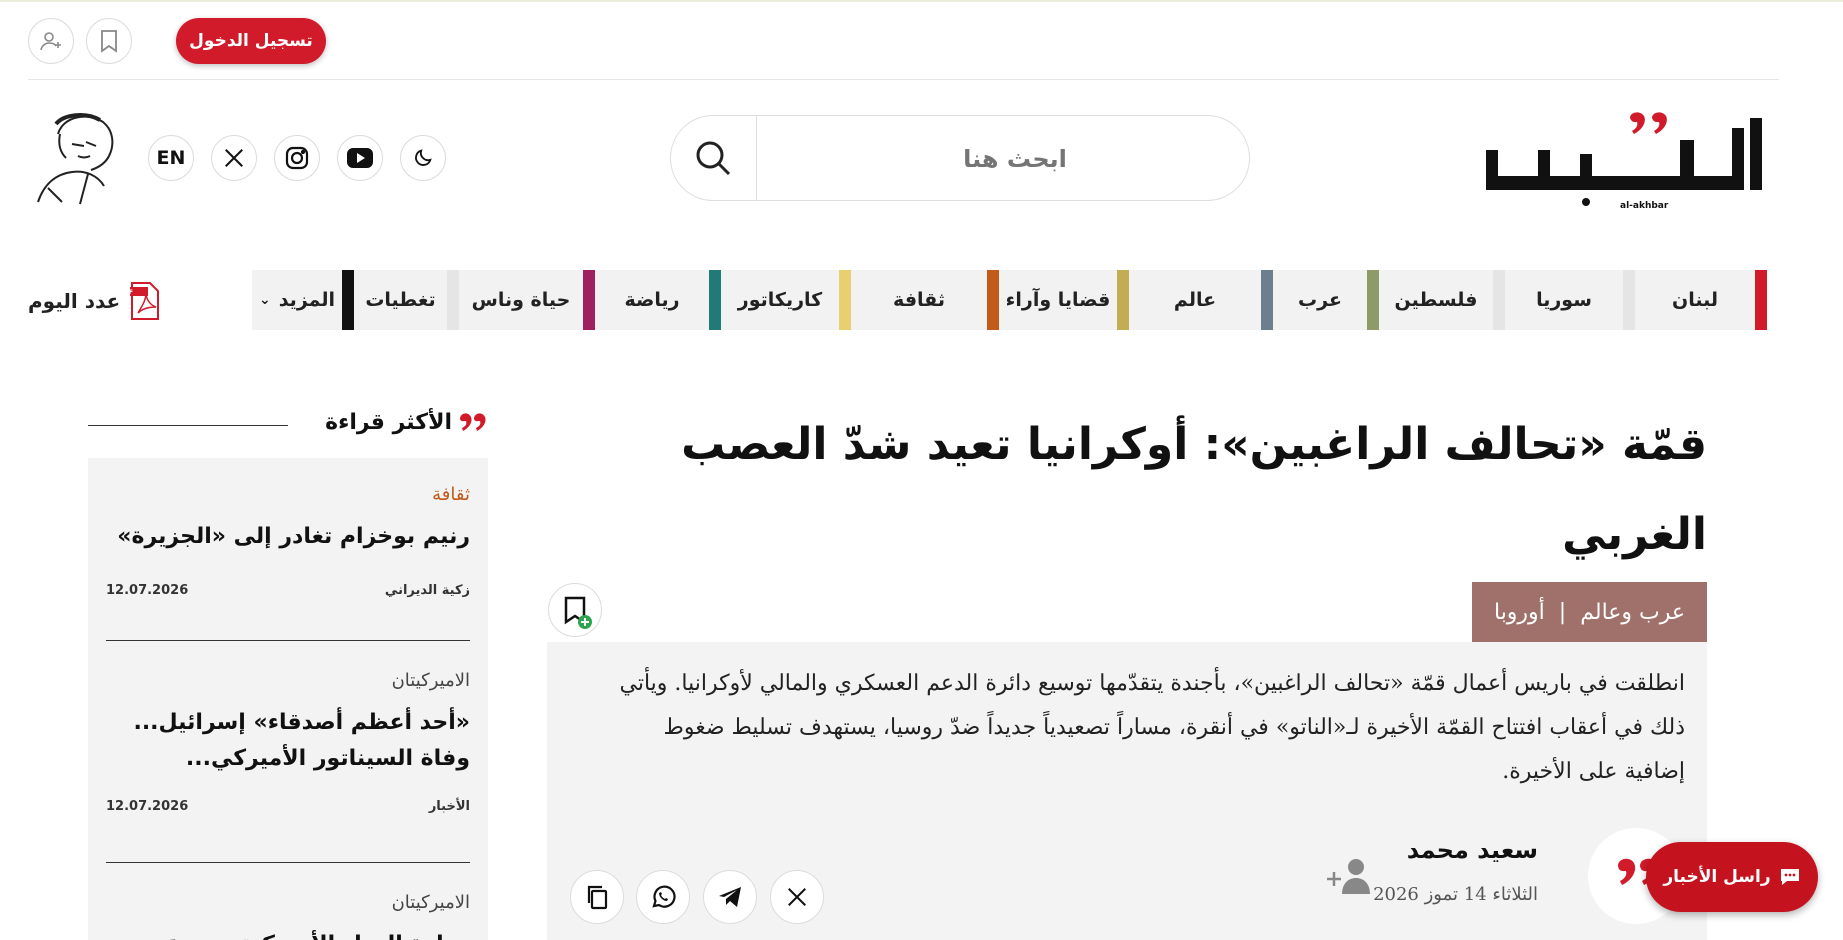  What do you see at coordinates (400, 300) in the screenshot?
I see `nav-item-label: تغطيات` at bounding box center [400, 300].